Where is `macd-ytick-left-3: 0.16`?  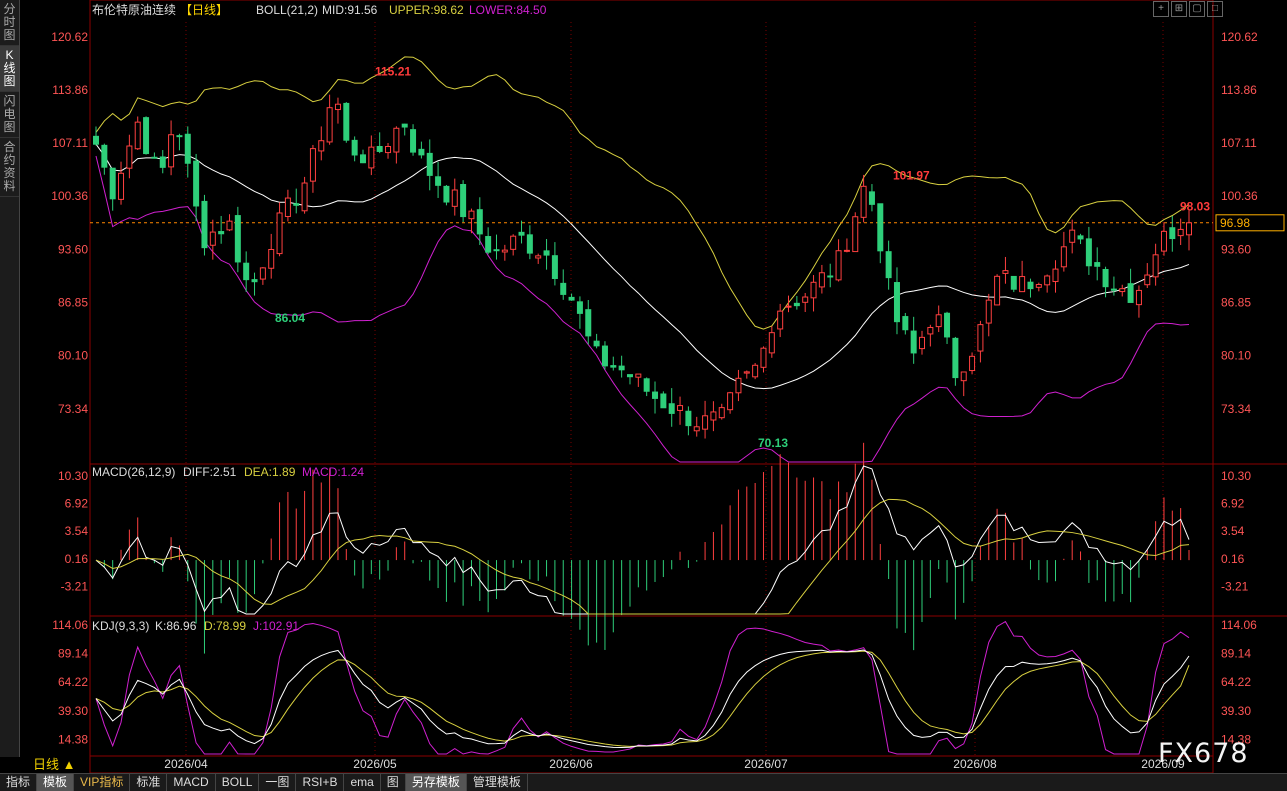 macd-ytick-left-3: 0.16 is located at coordinates (77, 559).